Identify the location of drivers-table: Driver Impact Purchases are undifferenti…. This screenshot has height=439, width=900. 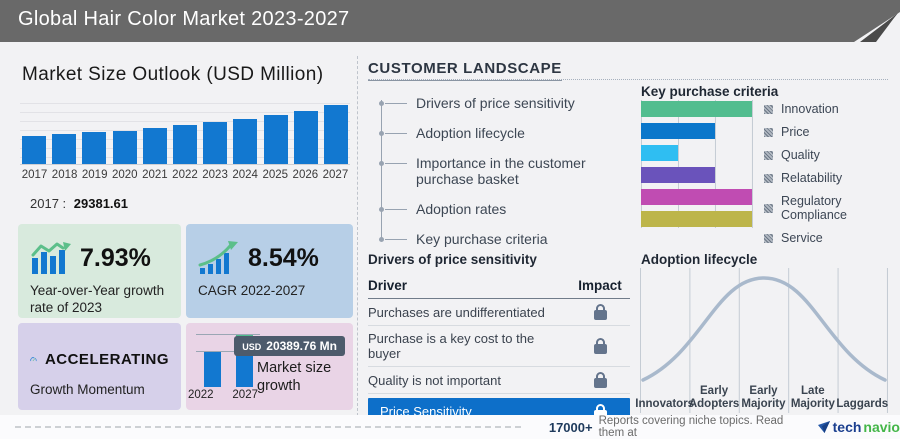
(499, 349).